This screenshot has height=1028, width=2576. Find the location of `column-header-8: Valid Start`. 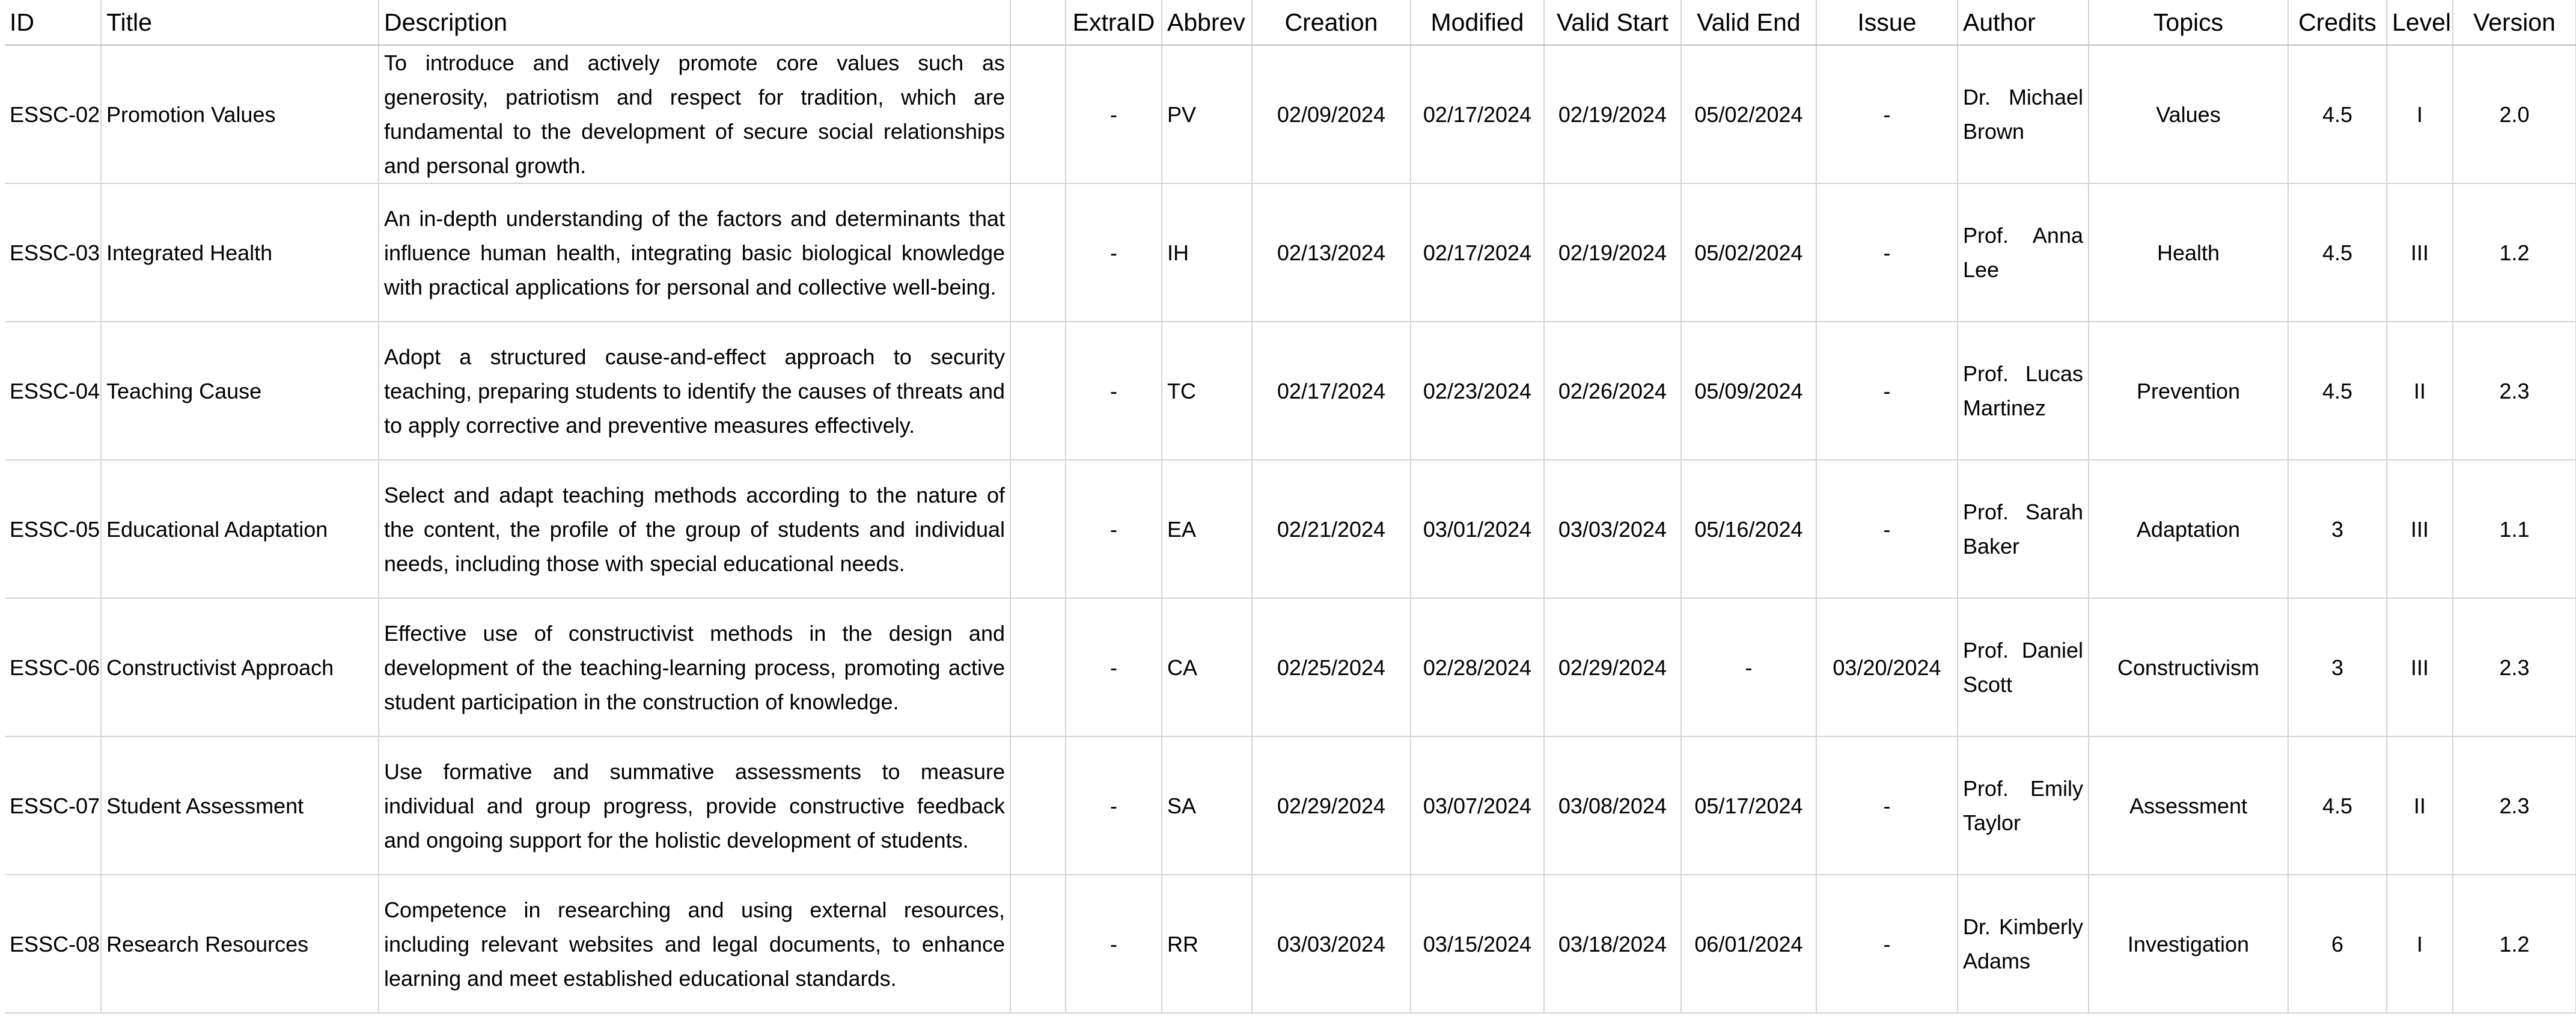

column-header-8: Valid Start is located at coordinates (1613, 23).